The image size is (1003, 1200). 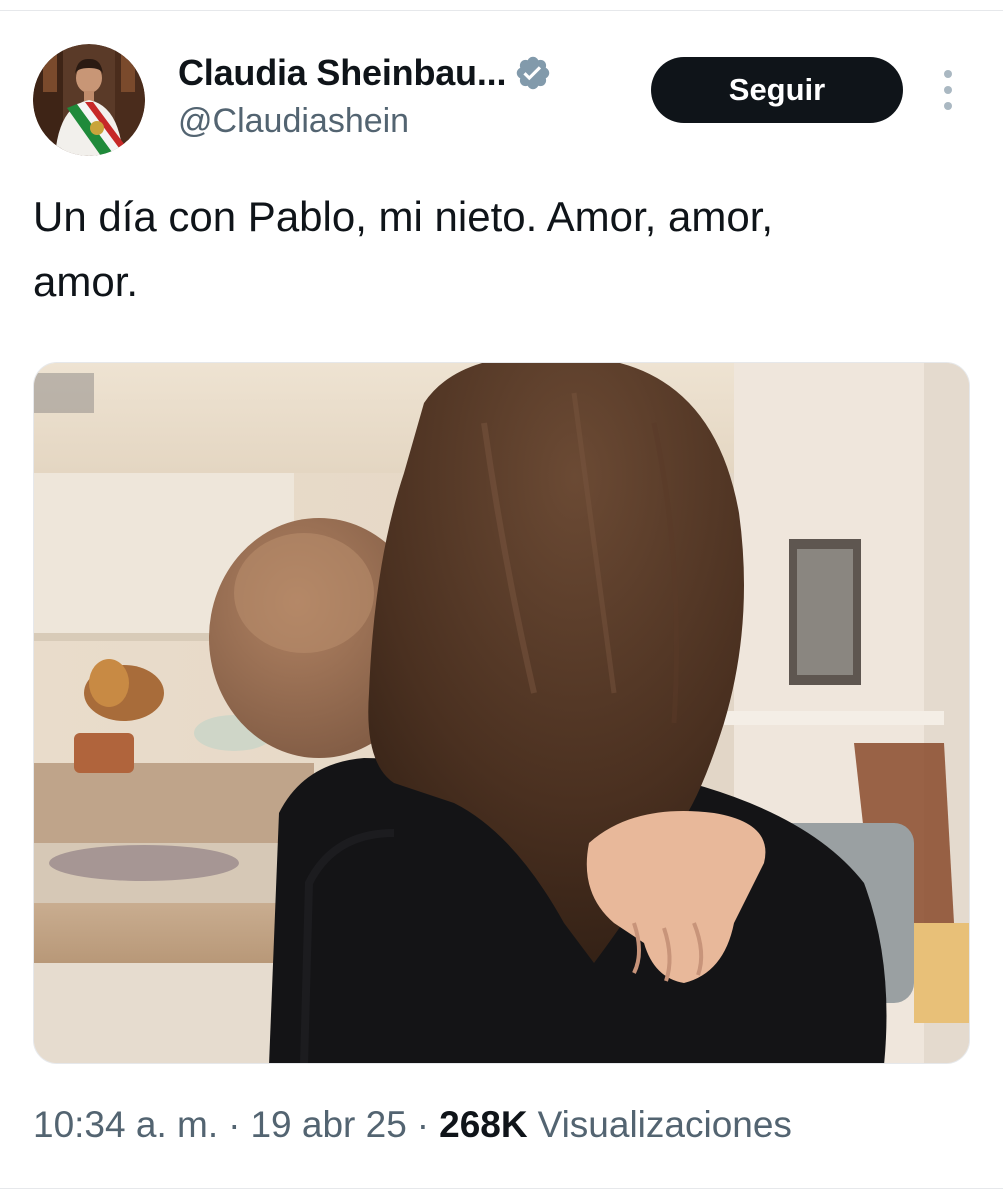 I want to click on more-options-icon, so click(x=948, y=90).